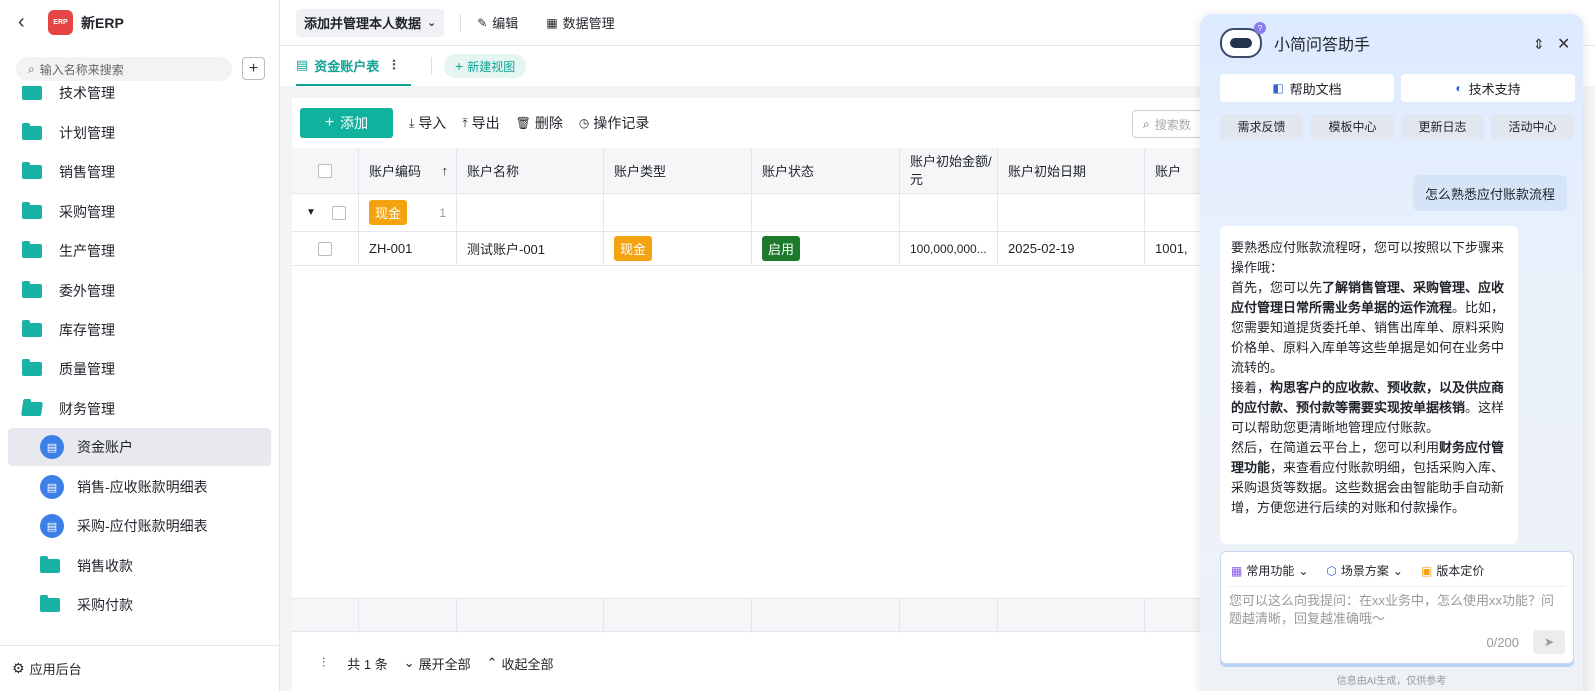  Describe the element at coordinates (253, 68) in the screenshot. I see `add-item-button: +` at that location.